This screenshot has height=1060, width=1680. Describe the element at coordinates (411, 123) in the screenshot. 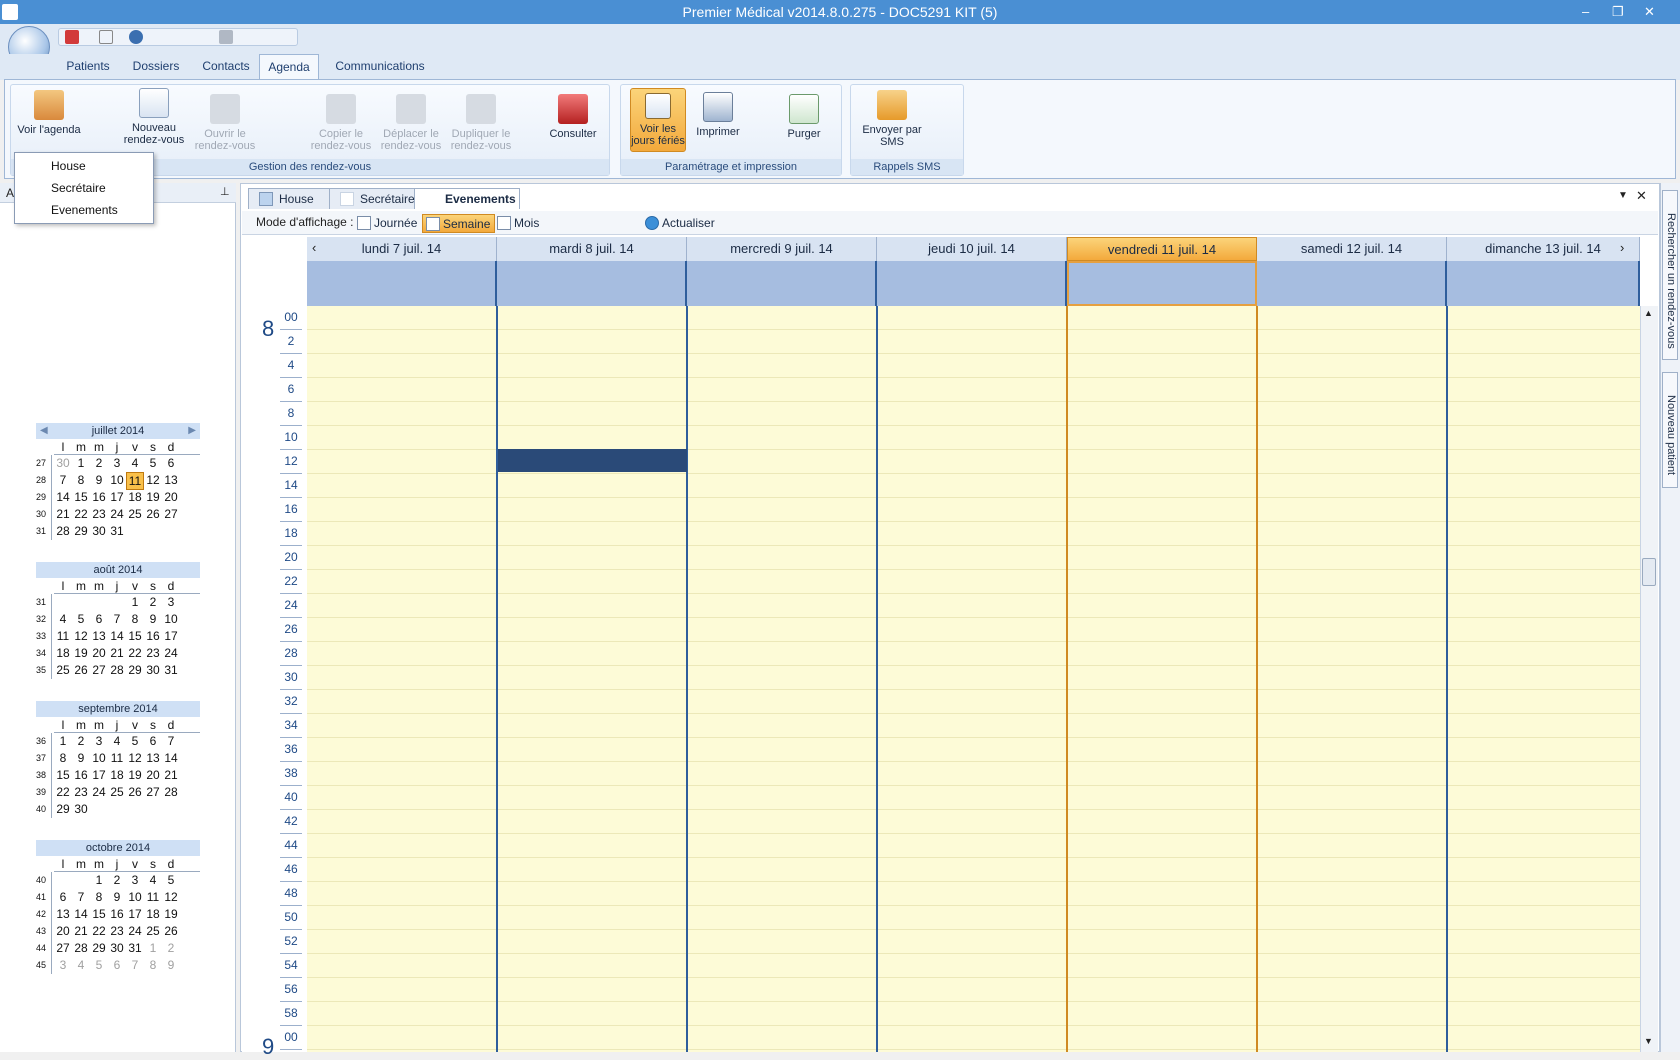

I see `deplacer-rdv-button: Déplacer le rendez-vous` at that location.